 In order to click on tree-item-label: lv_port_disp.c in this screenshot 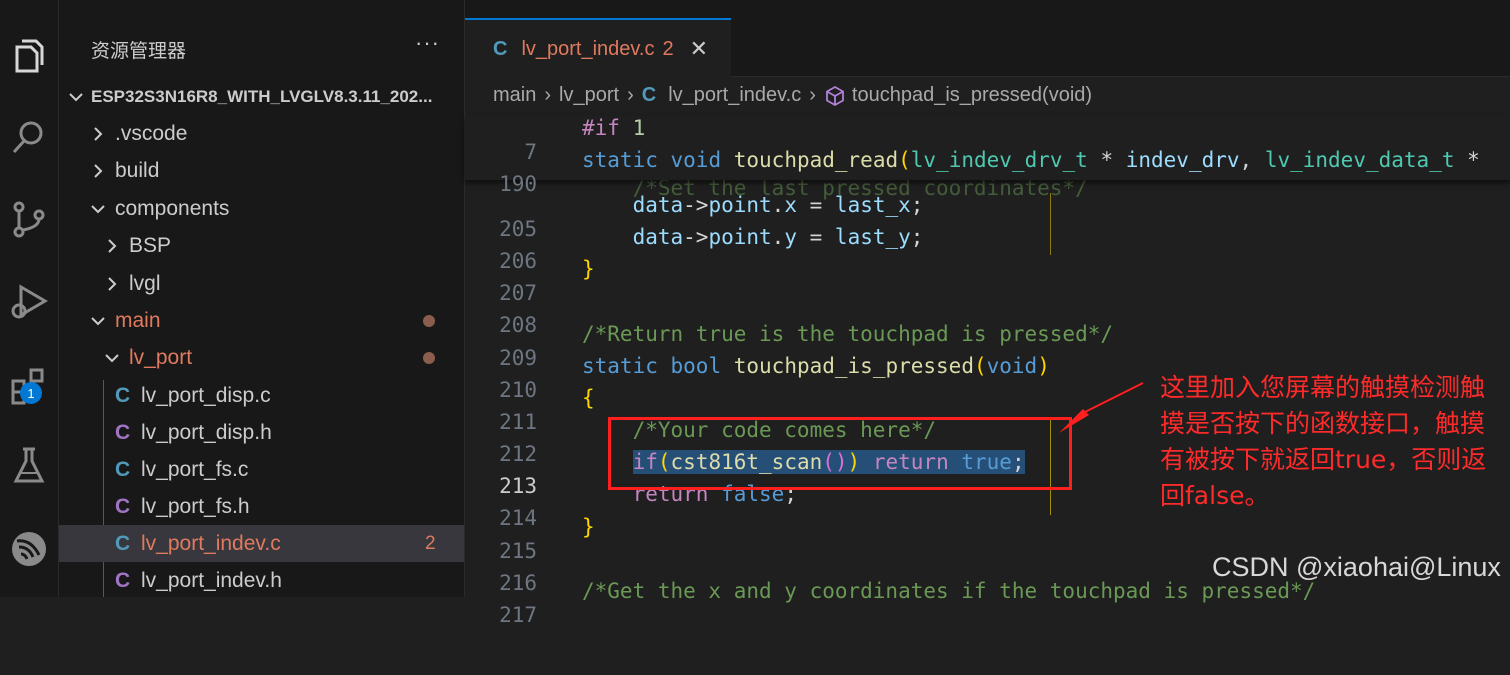, I will do `click(206, 395)`.